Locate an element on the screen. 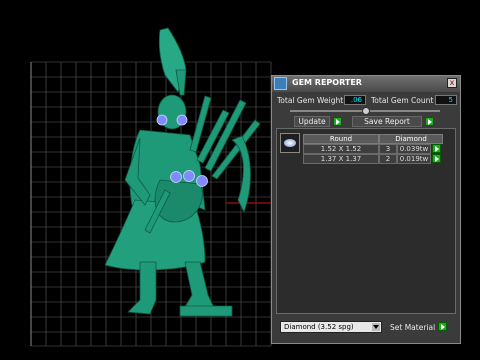  table-cell-size: 1.37 X 1.37 is located at coordinates (341, 159).